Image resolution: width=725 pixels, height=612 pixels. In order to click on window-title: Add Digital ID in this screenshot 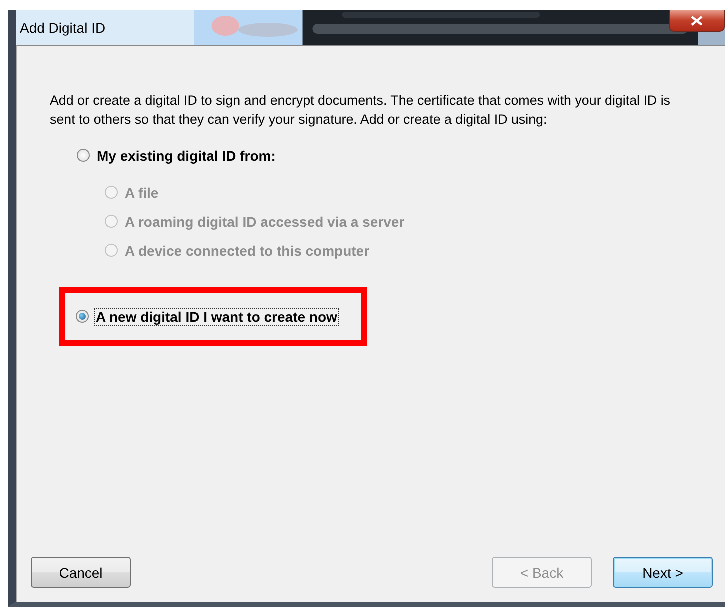, I will do `click(63, 28)`.